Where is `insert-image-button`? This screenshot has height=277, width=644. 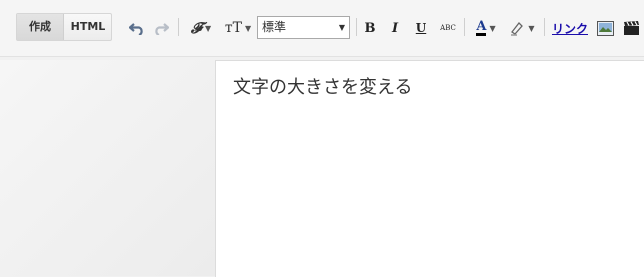 insert-image-button is located at coordinates (605, 28).